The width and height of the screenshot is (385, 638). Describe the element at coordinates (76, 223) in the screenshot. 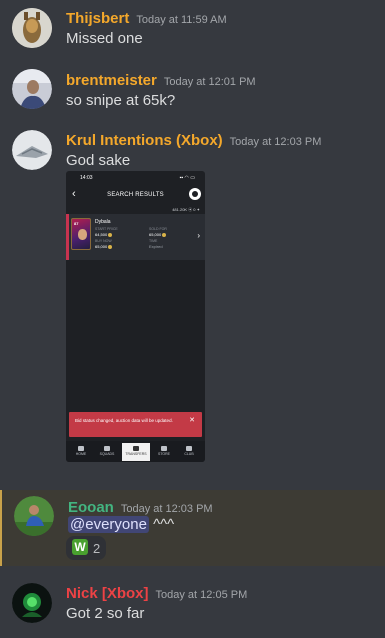

I see `player-rating: 87` at that location.